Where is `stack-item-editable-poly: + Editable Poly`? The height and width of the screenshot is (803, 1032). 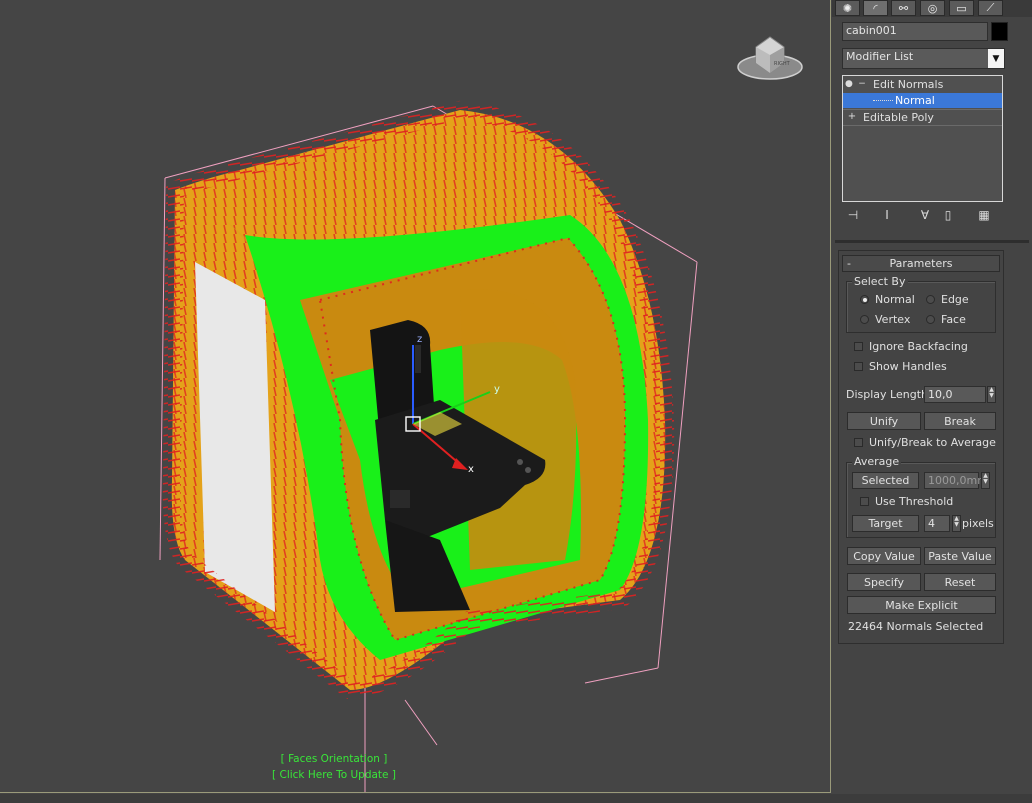
stack-item-editable-poly: + Editable Poly is located at coordinates (922, 117).